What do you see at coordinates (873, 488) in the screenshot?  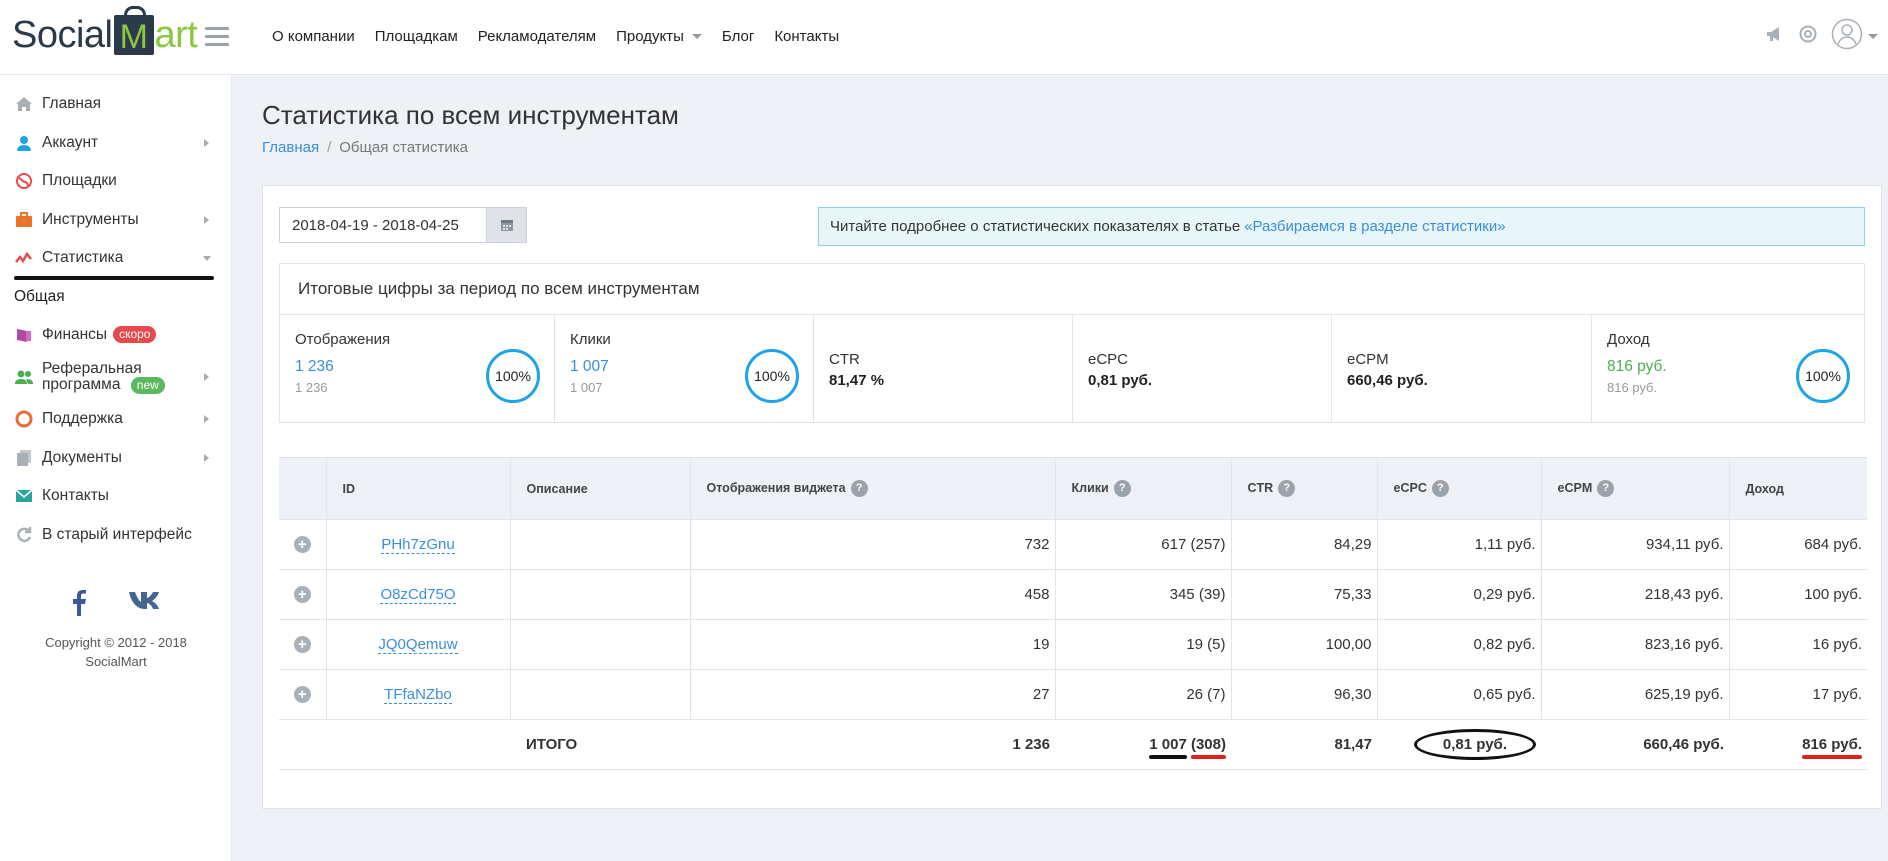 I see `th-impressions: Отображения виджета?` at bounding box center [873, 488].